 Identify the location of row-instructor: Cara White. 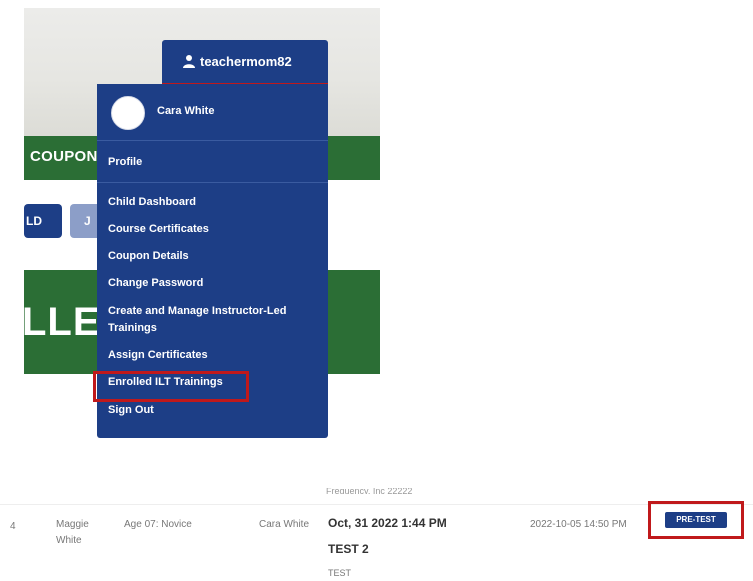
(284, 524).